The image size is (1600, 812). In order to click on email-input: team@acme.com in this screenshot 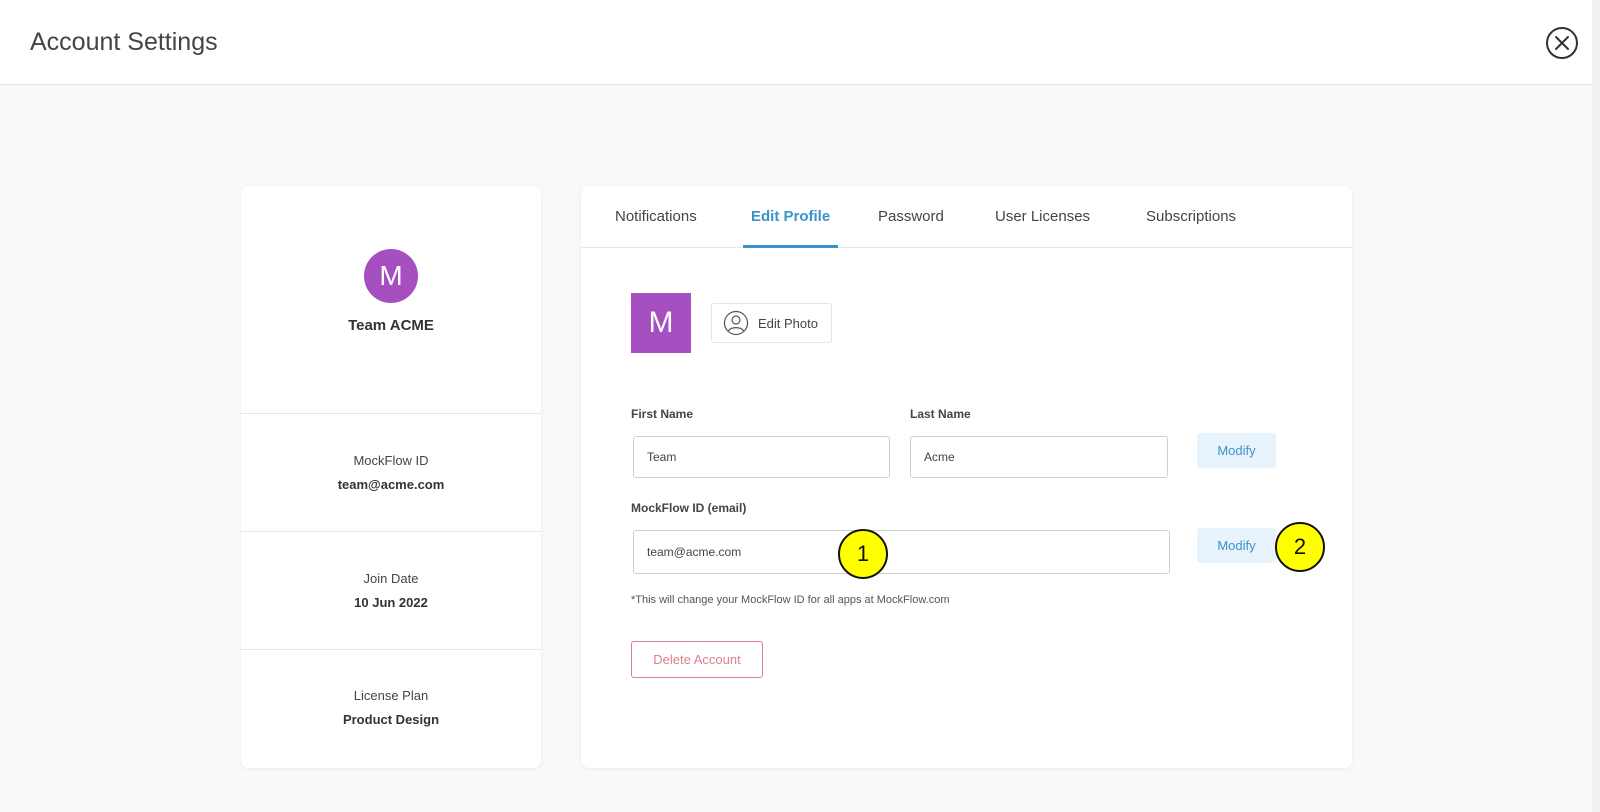, I will do `click(901, 552)`.